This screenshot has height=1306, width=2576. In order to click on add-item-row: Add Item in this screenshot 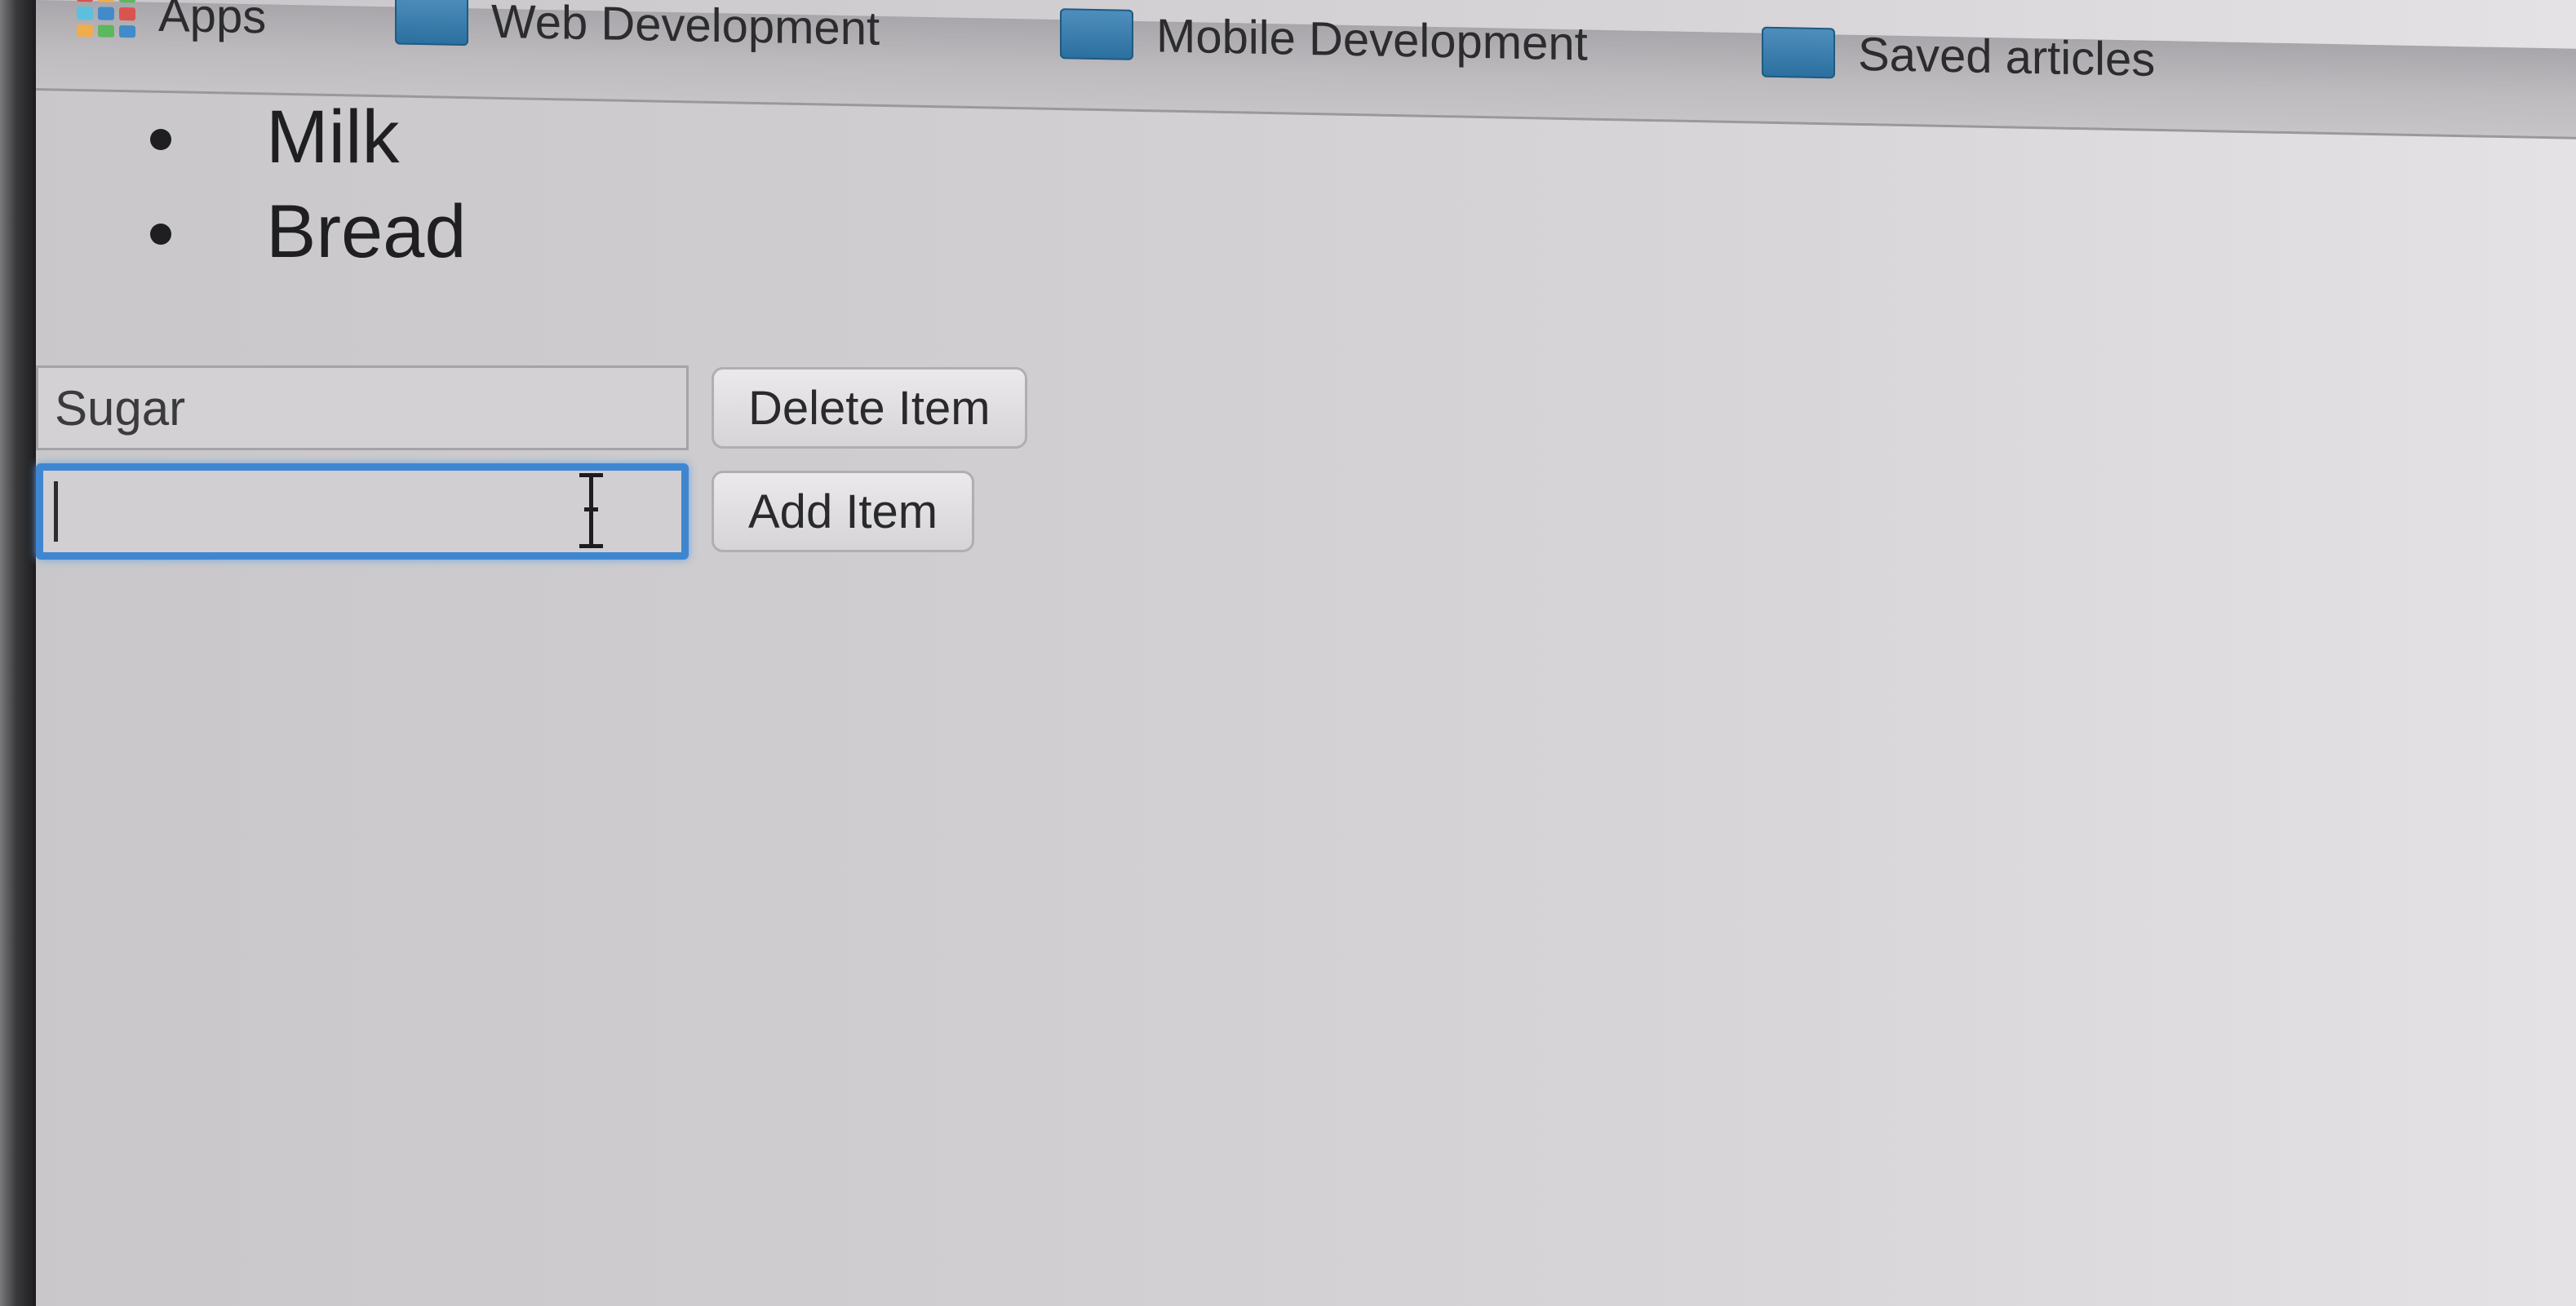, I will do `click(505, 511)`.